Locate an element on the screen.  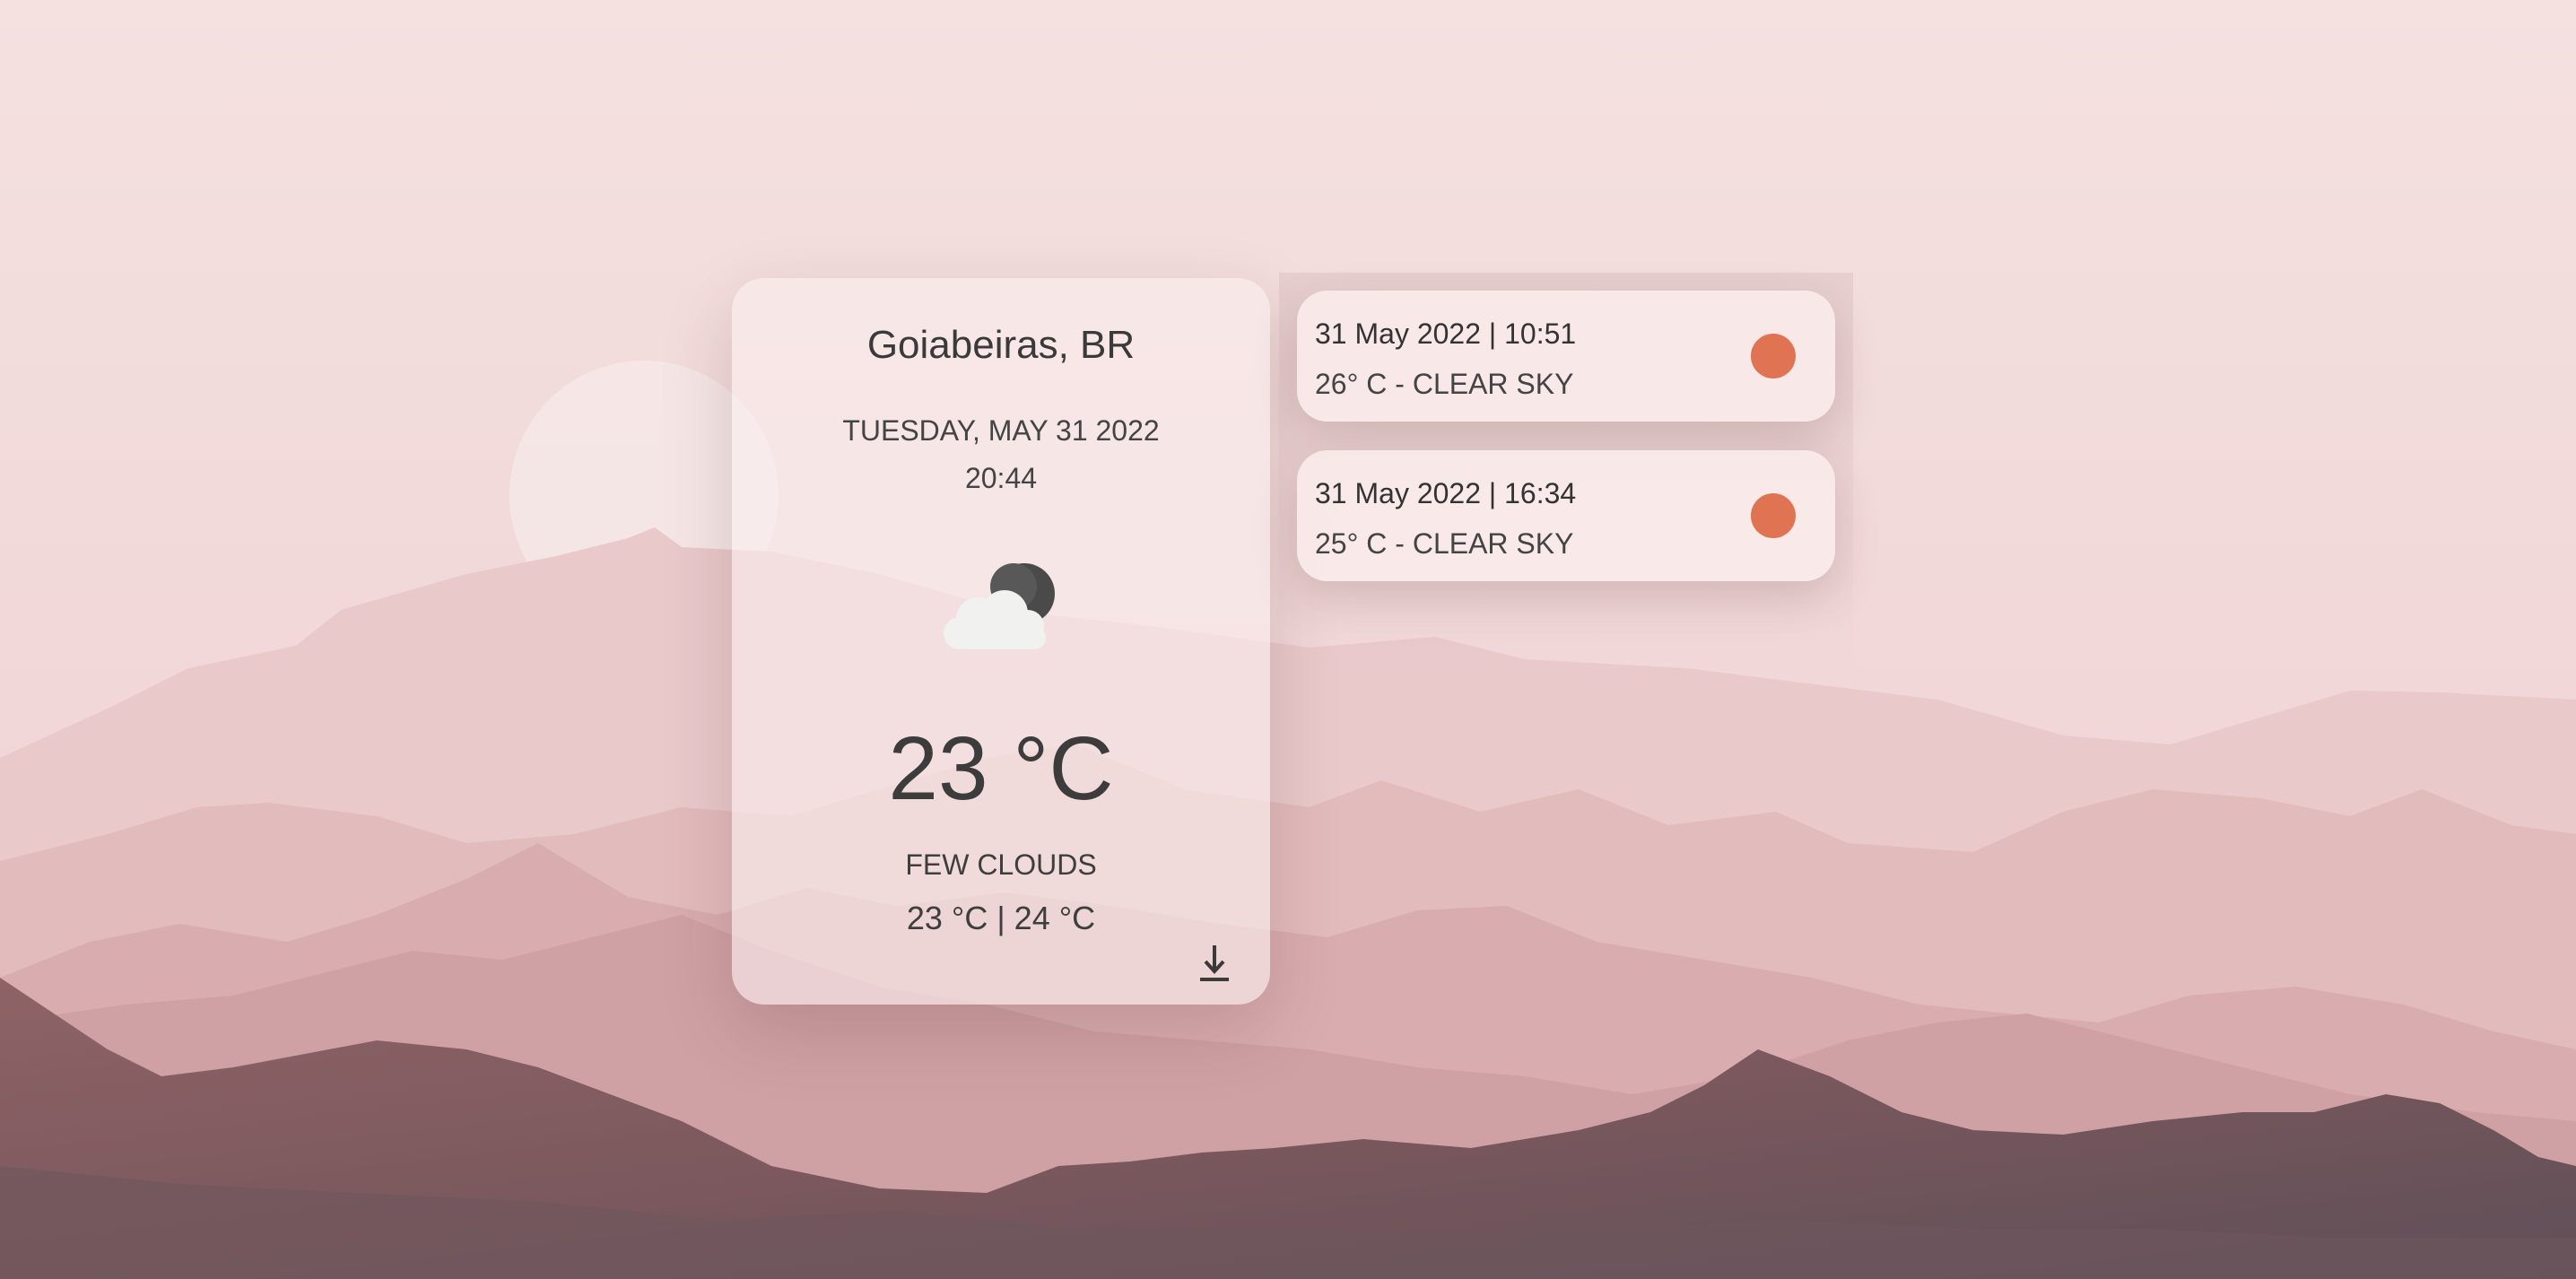
history-item-title: 31 May 2022 | 16:34 is located at coordinates (1446, 493).